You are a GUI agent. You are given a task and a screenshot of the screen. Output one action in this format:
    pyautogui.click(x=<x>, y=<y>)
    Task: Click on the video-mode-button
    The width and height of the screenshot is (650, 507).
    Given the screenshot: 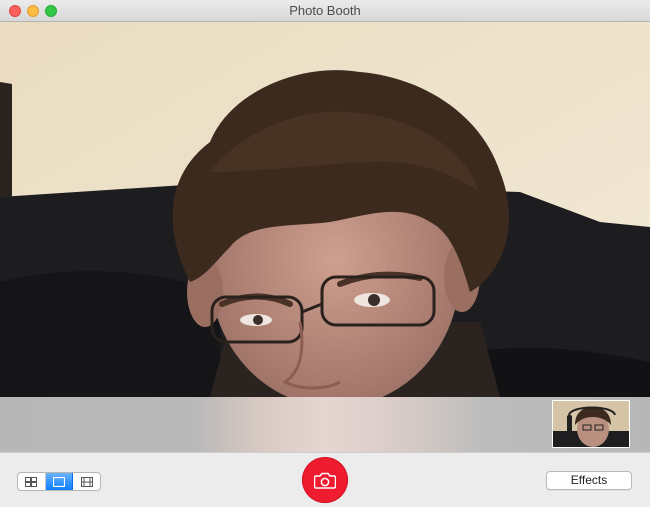 What is the action you would take?
    pyautogui.click(x=86, y=481)
    